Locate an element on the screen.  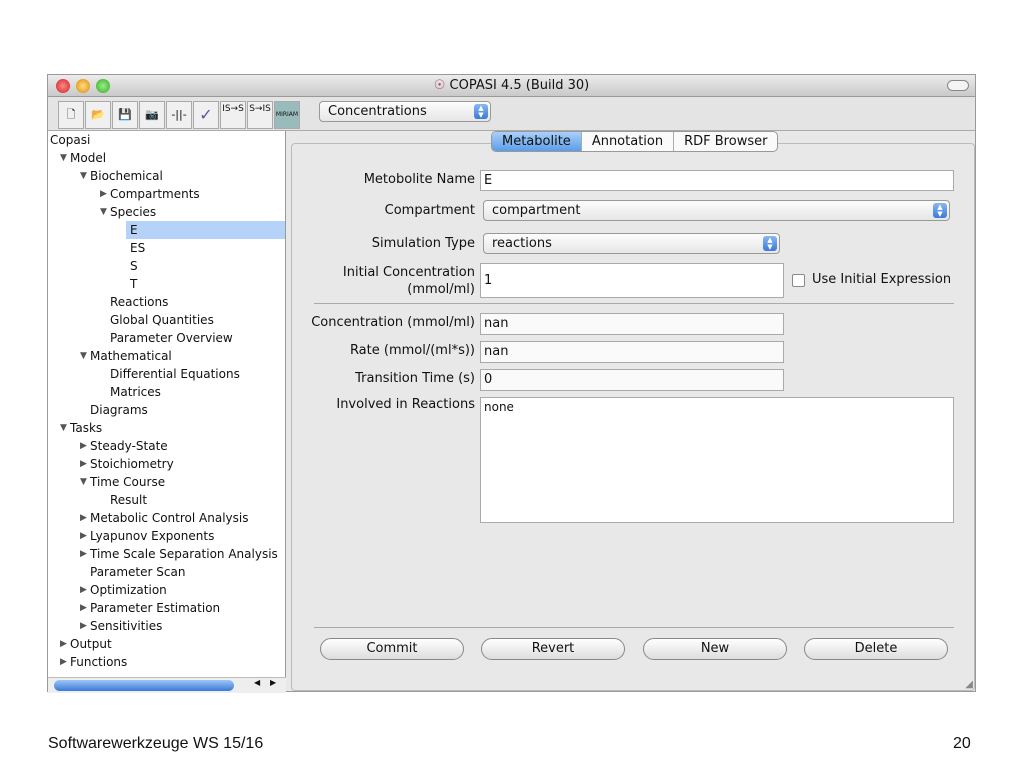
conc-label: Concentration (mmol/ml) is located at coordinates (393, 322).